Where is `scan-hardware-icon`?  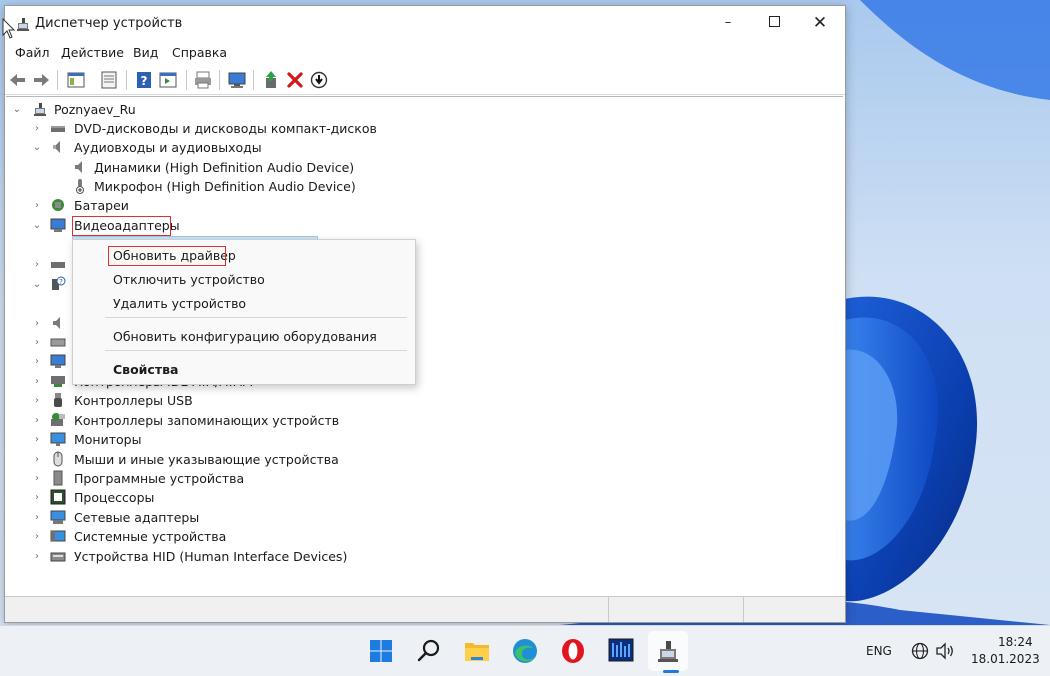 scan-hardware-icon is located at coordinates (237, 80).